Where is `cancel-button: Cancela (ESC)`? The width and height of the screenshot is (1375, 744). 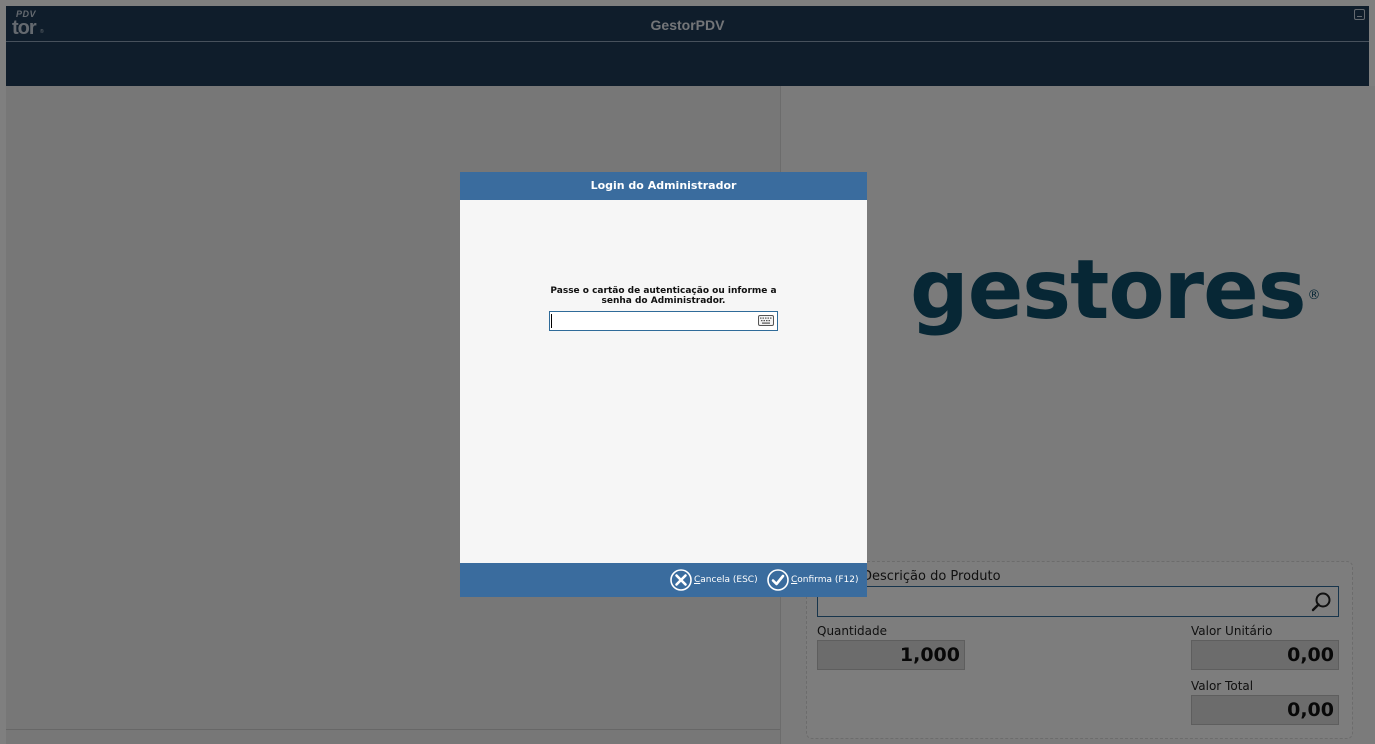 cancel-button: Cancela (ESC) is located at coordinates (714, 580).